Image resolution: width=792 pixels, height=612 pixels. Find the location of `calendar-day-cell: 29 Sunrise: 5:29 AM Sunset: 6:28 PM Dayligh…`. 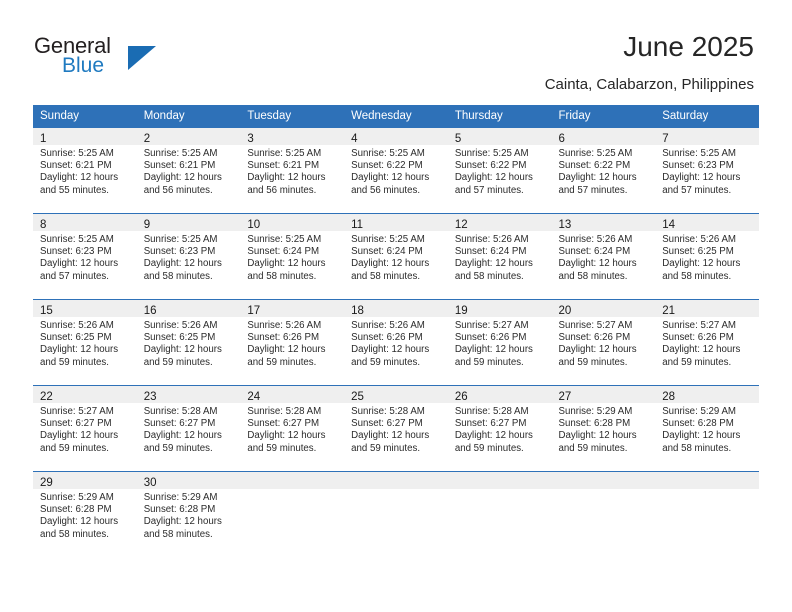

calendar-day-cell: 29 Sunrise: 5:29 AM Sunset: 6:28 PM Dayligh… is located at coordinates (85, 514).